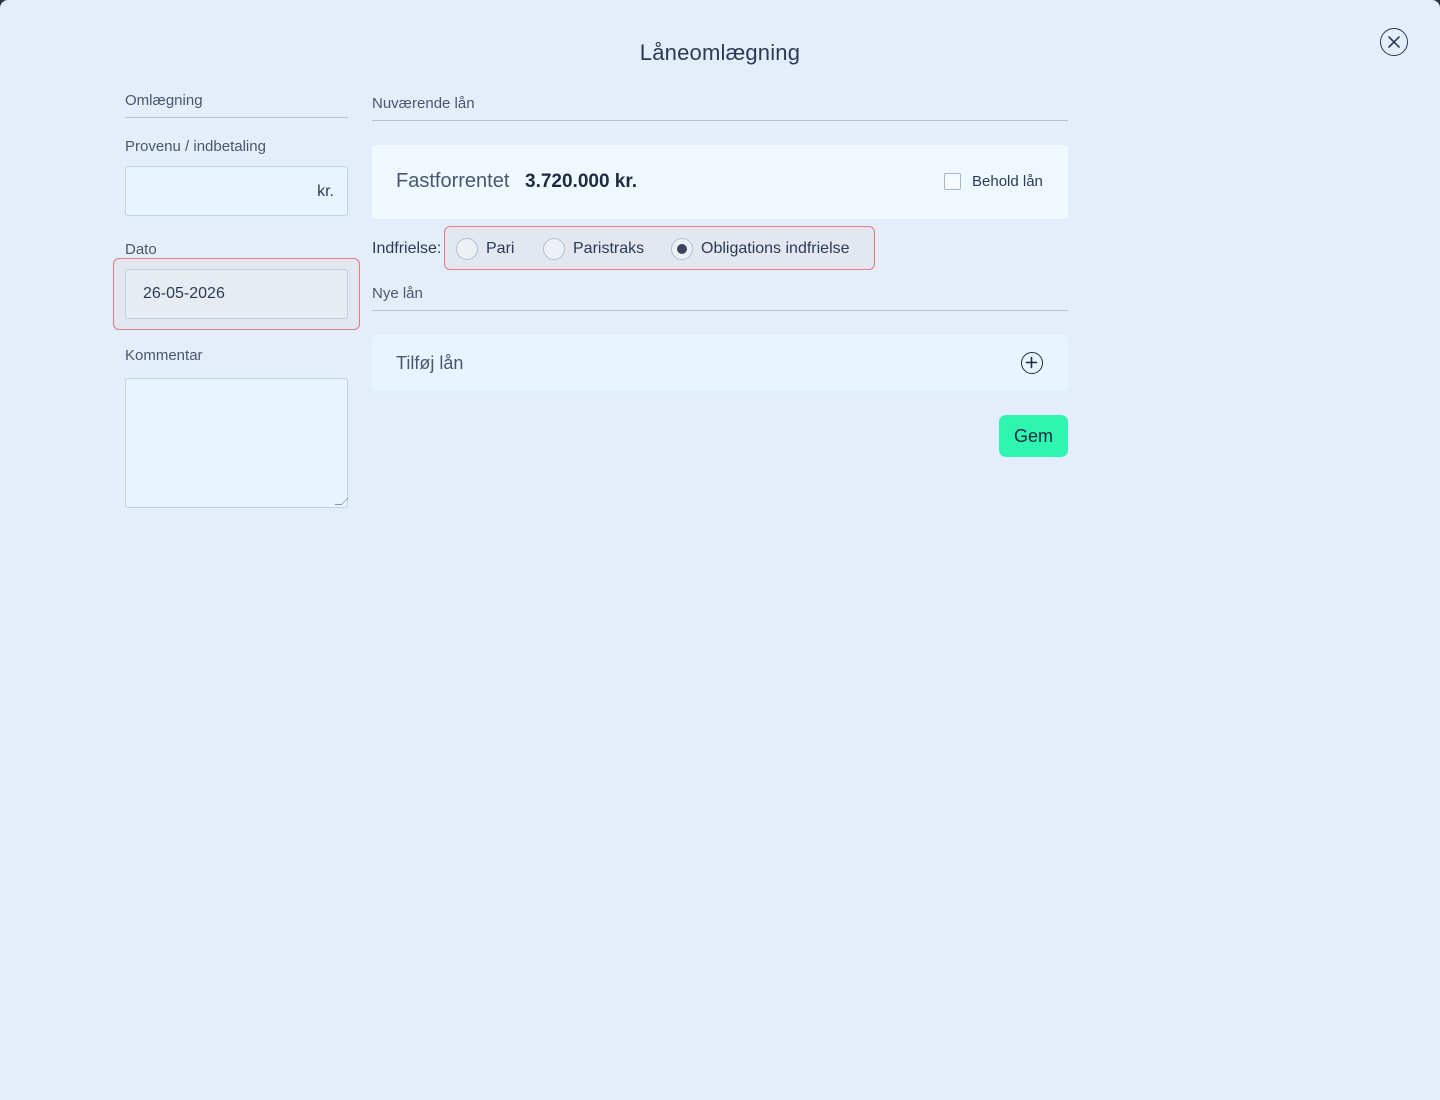 The width and height of the screenshot is (1440, 1100). I want to click on radio-label-paristraks: Paristraks, so click(608, 249).